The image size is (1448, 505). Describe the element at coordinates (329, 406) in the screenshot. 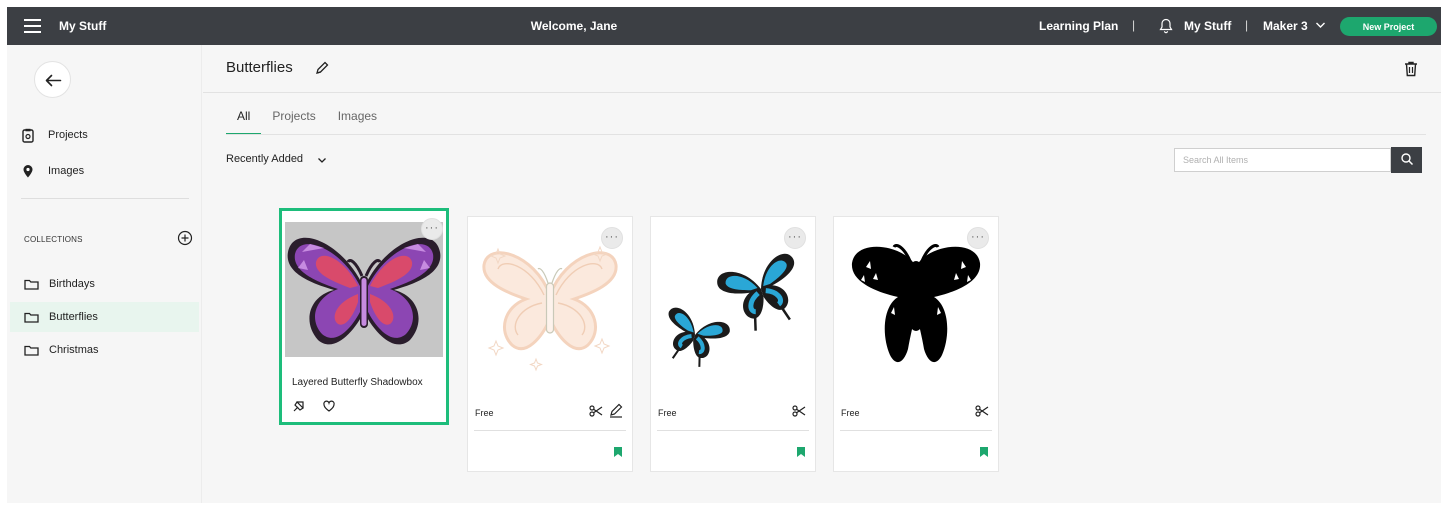

I see `heart-icon` at that location.